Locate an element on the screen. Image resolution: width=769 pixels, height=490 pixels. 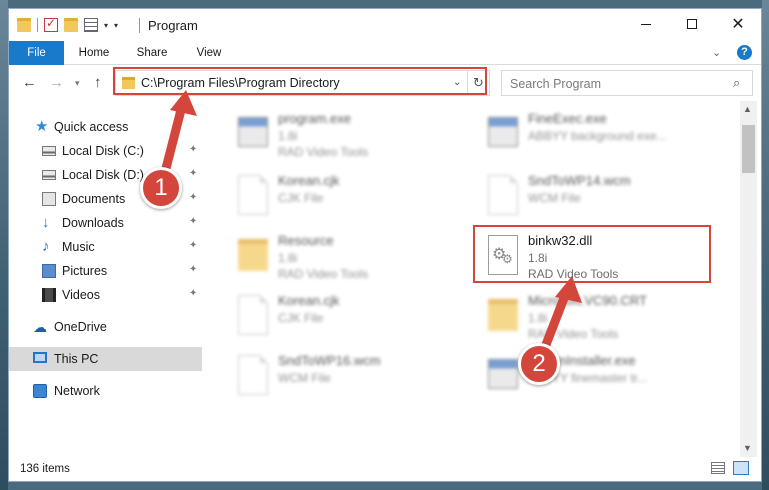
status-bar: 136 items is located at coordinates (385, 469).